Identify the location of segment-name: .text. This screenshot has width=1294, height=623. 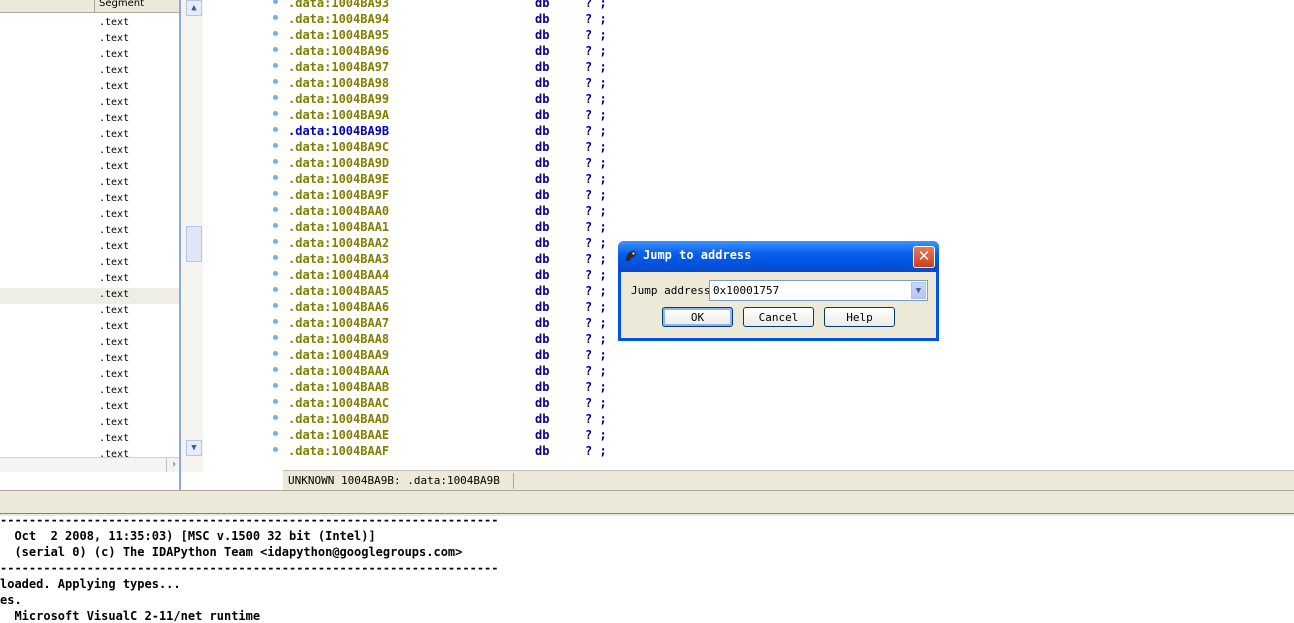
(114, 278).